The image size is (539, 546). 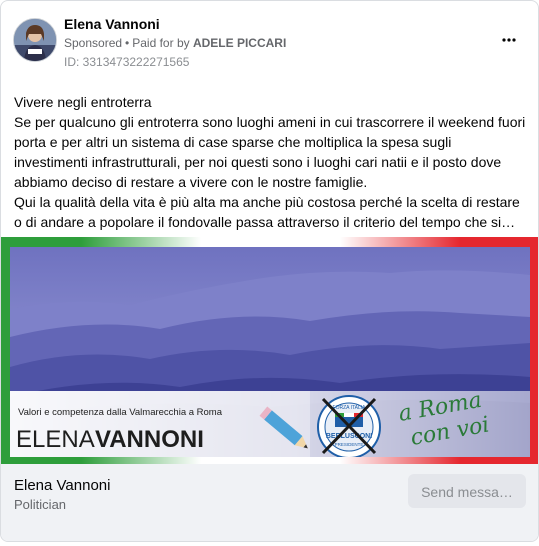 I want to click on more-options-button, so click(x=509, y=39).